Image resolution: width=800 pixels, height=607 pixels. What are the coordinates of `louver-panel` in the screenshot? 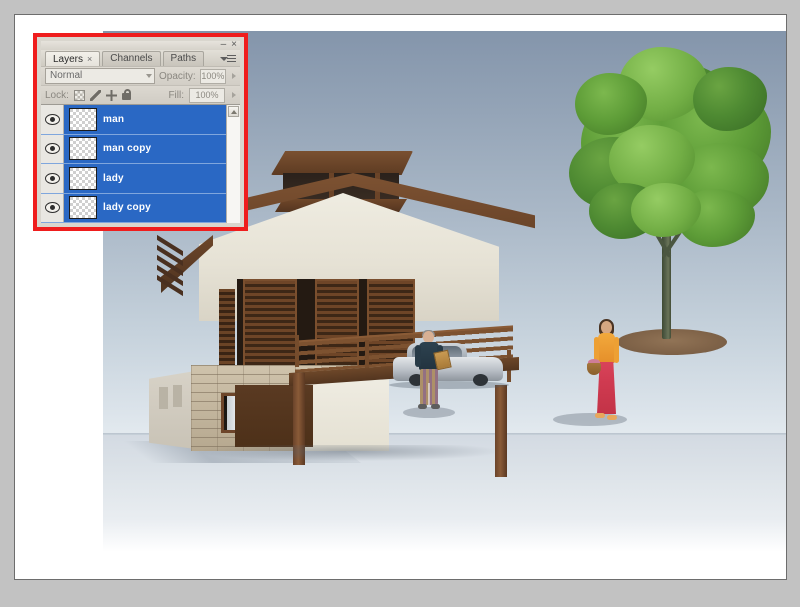 It's located at (270, 328).